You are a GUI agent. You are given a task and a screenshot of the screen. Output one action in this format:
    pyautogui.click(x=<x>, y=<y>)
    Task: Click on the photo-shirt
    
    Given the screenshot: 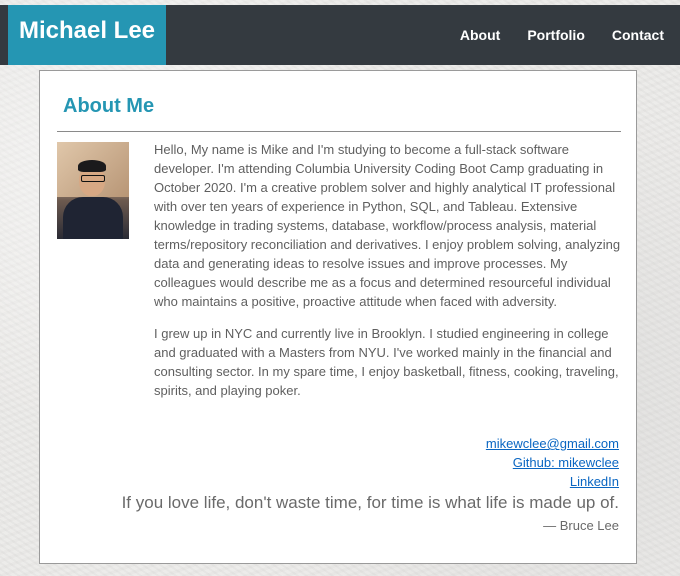 What is the action you would take?
    pyautogui.click(x=93, y=218)
    